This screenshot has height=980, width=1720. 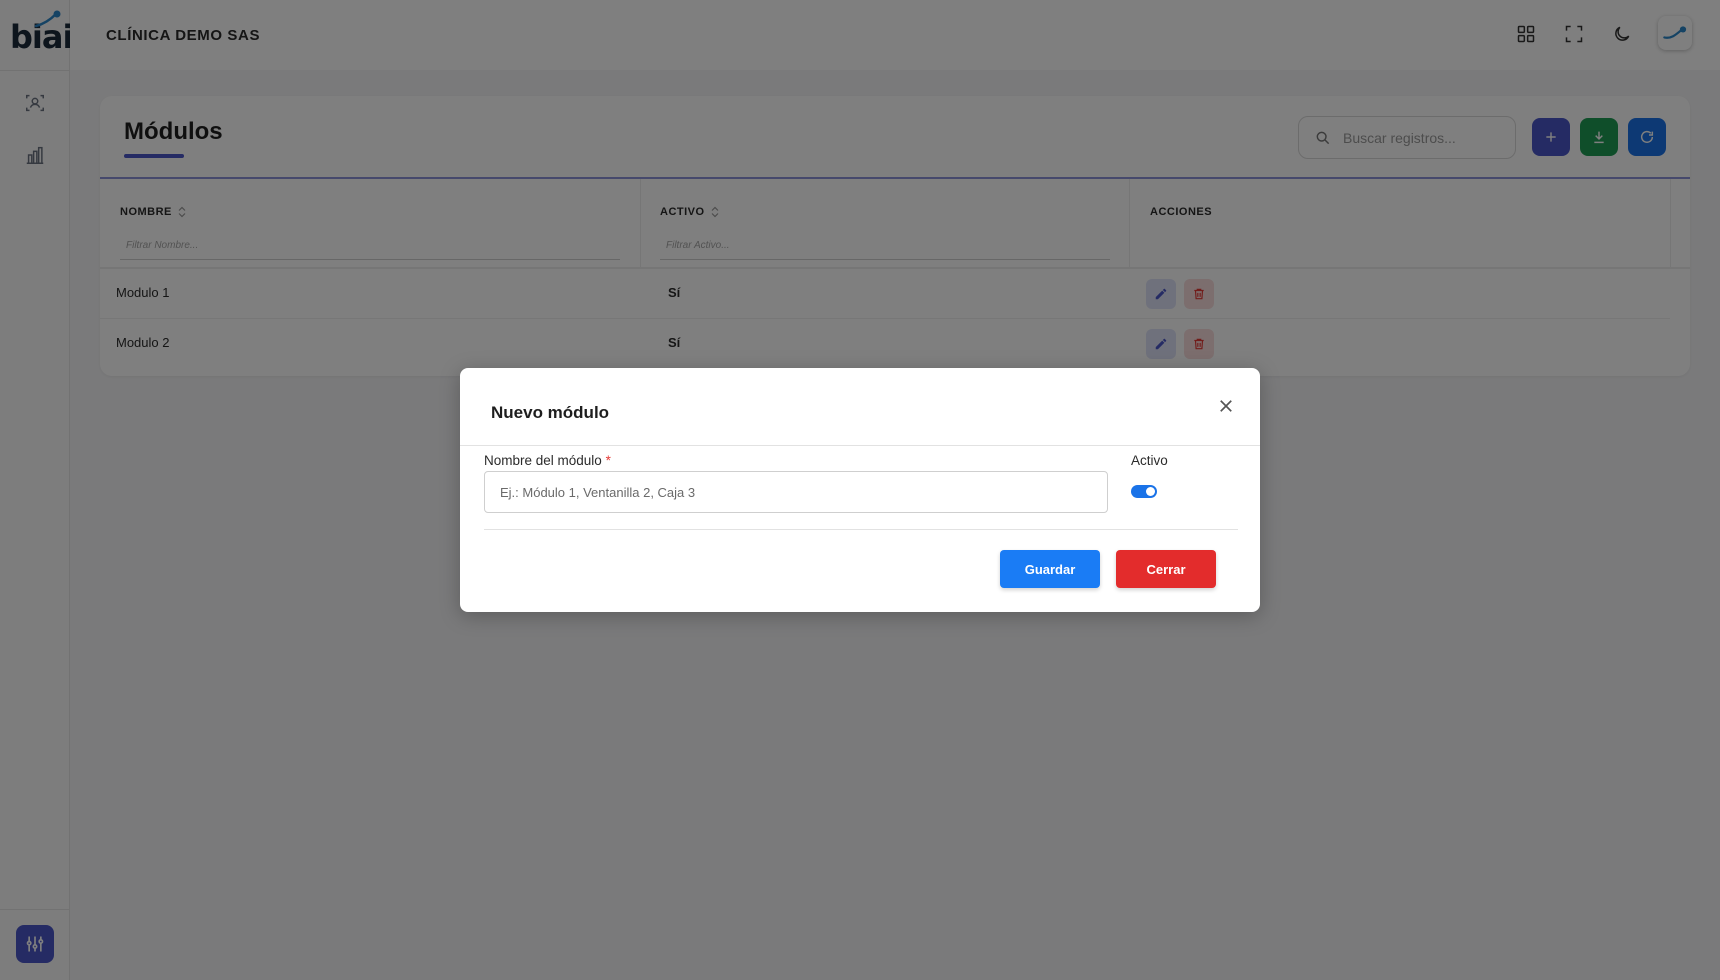 What do you see at coordinates (1144, 491) in the screenshot?
I see `active-toggle` at bounding box center [1144, 491].